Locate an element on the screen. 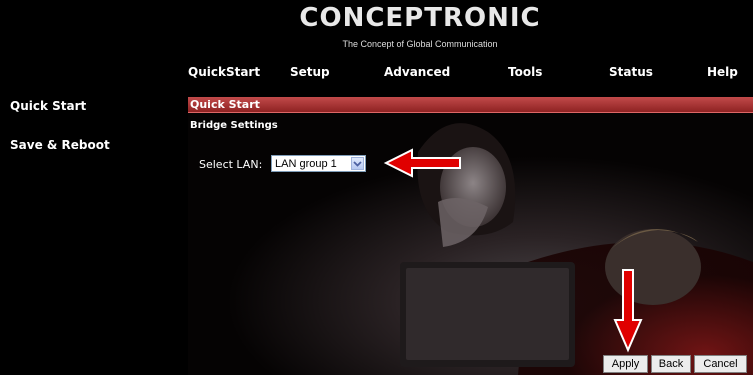 This screenshot has height=375, width=753. back-button: Back is located at coordinates (671, 364).